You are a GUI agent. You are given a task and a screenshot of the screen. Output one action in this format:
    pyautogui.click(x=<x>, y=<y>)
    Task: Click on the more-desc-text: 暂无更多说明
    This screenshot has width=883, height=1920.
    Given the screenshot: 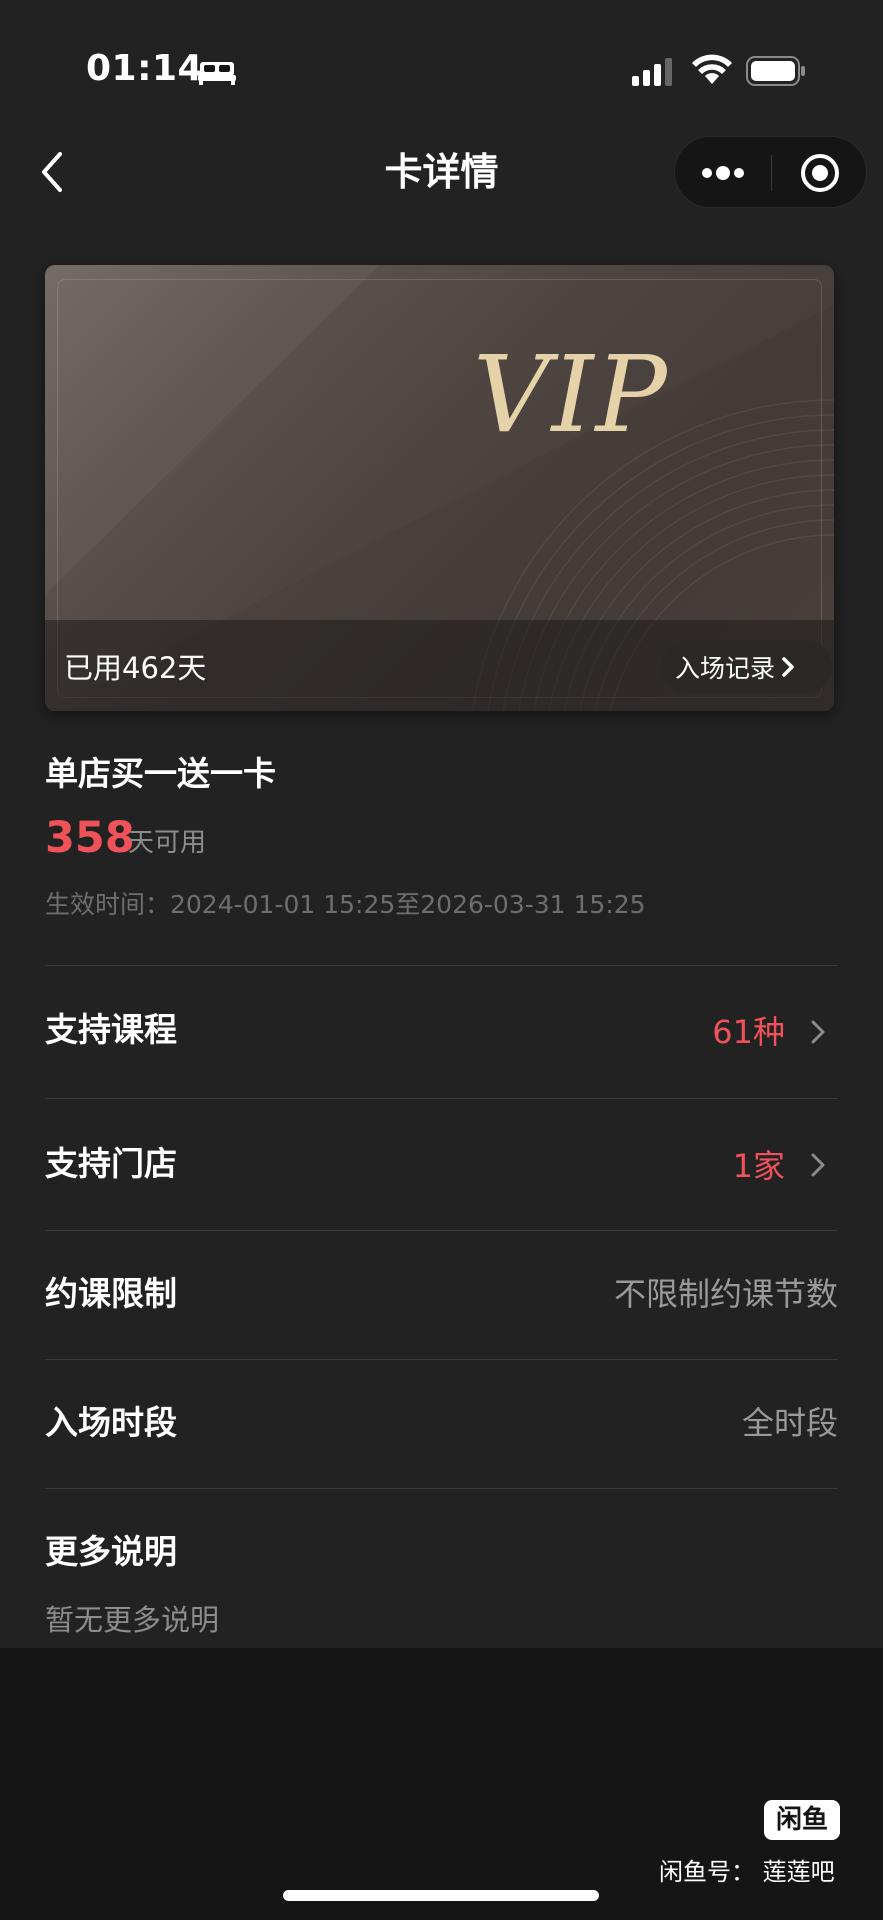 What is the action you would take?
    pyautogui.click(x=132, y=1620)
    